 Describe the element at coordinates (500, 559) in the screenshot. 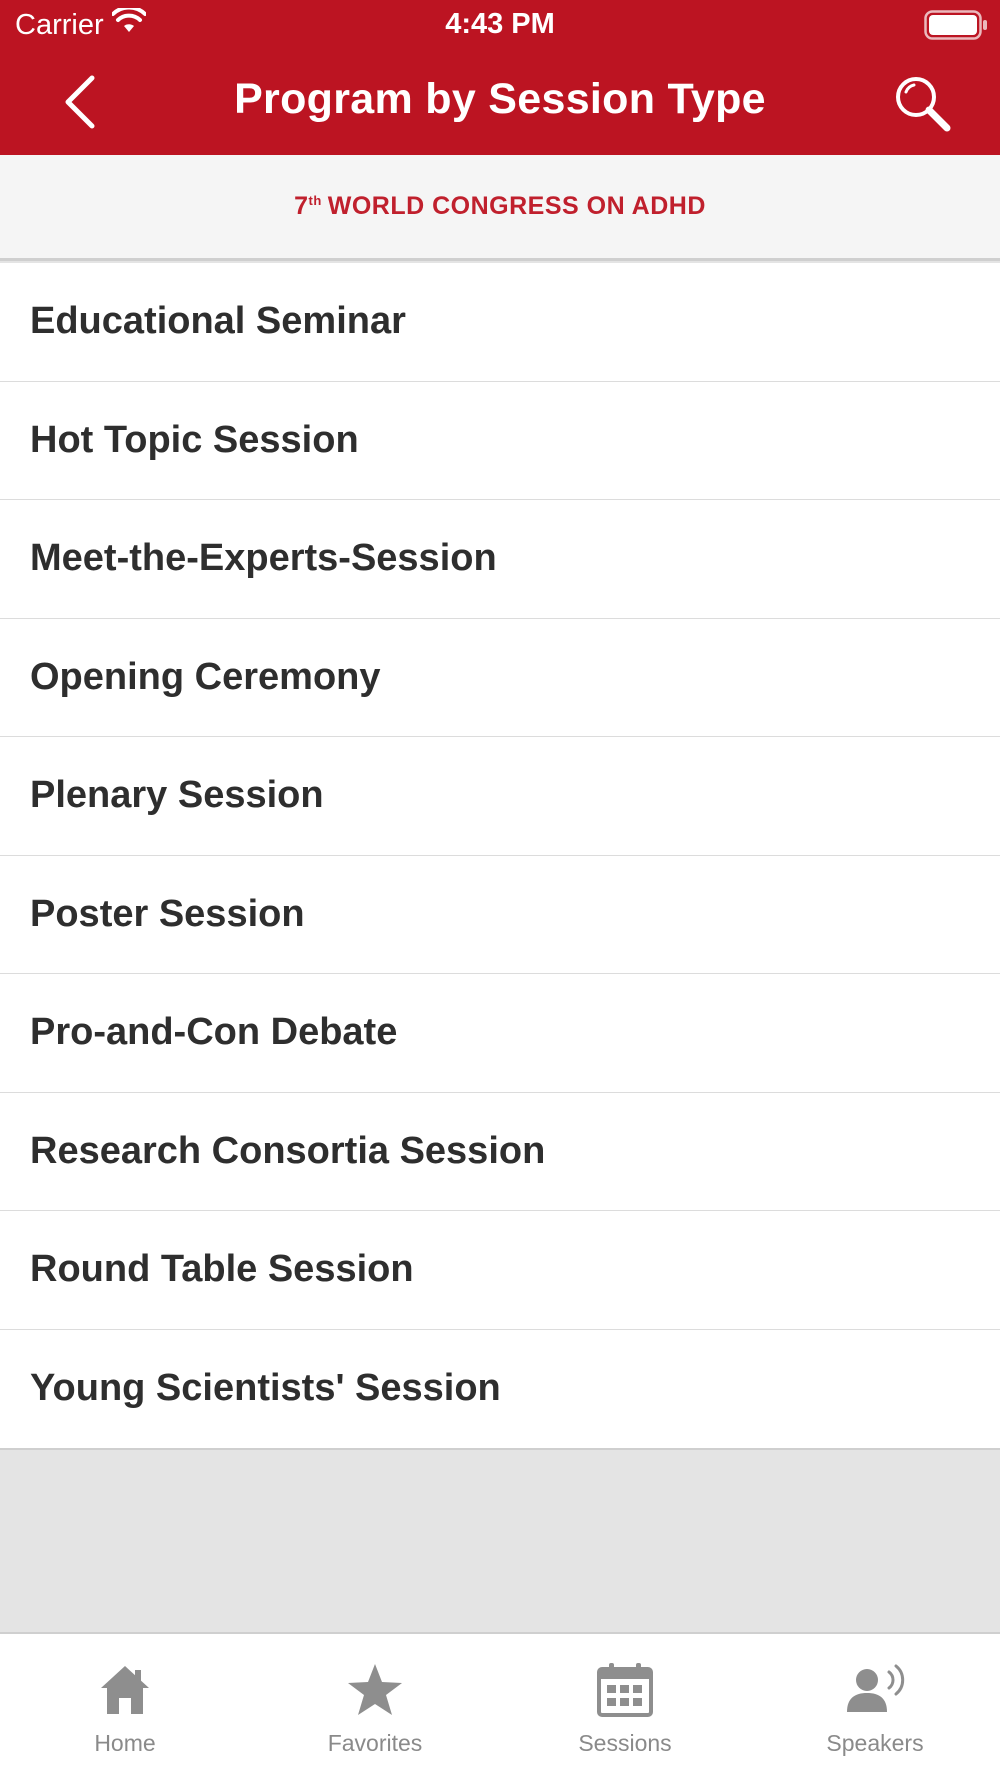

I see `list-item: Meet-the-Experts-Session` at that location.